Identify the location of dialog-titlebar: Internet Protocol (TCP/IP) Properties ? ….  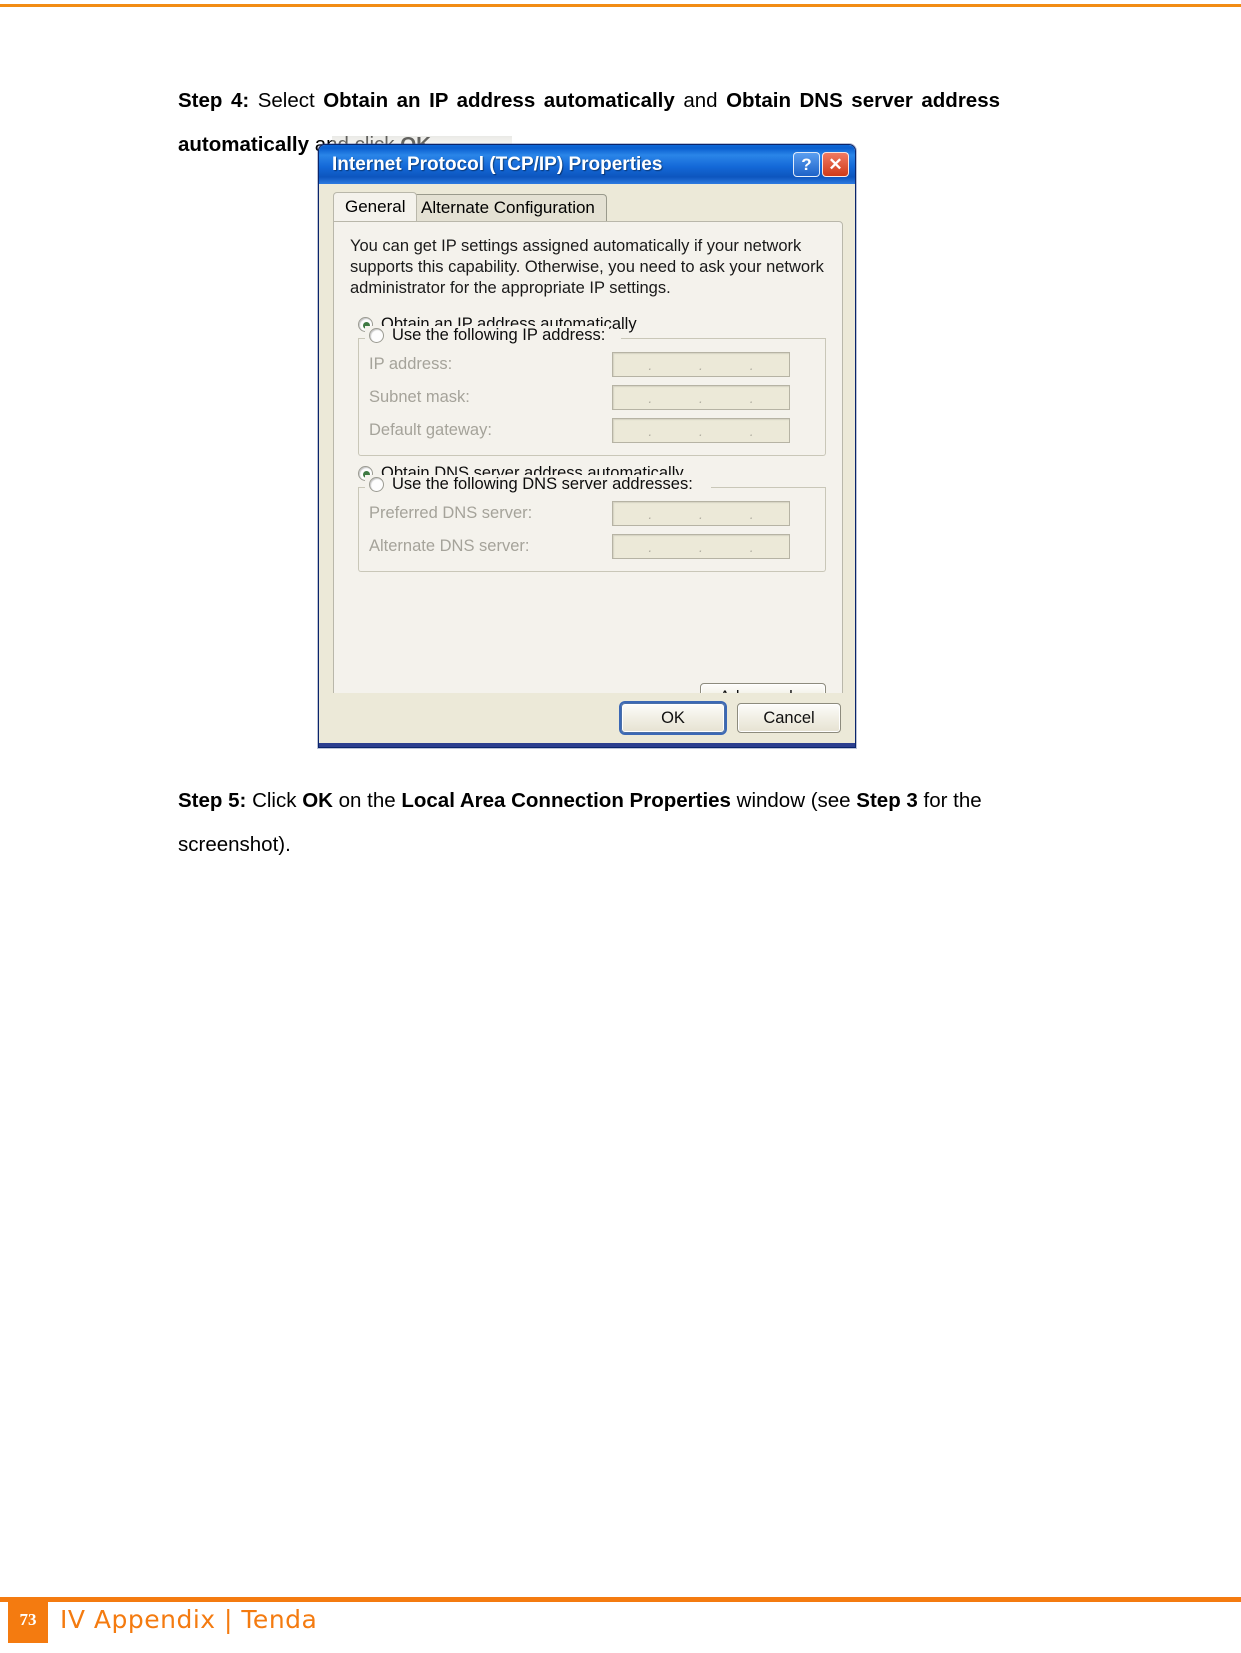
(587, 164).